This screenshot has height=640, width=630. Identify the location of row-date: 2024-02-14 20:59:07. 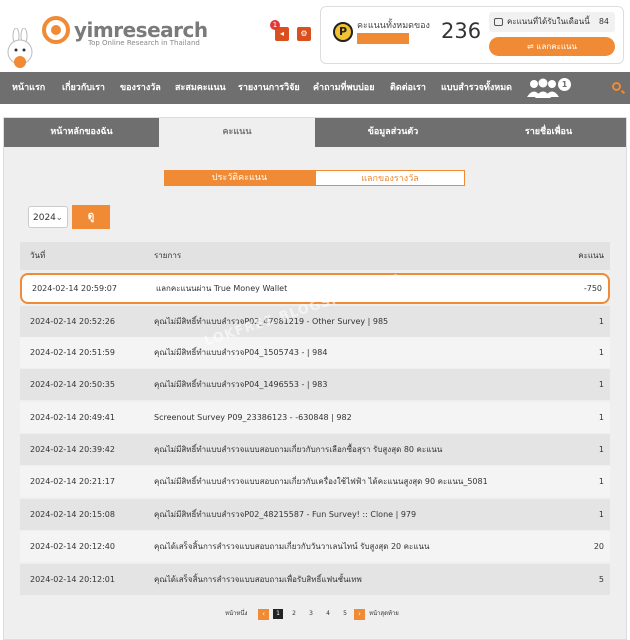
(74, 288).